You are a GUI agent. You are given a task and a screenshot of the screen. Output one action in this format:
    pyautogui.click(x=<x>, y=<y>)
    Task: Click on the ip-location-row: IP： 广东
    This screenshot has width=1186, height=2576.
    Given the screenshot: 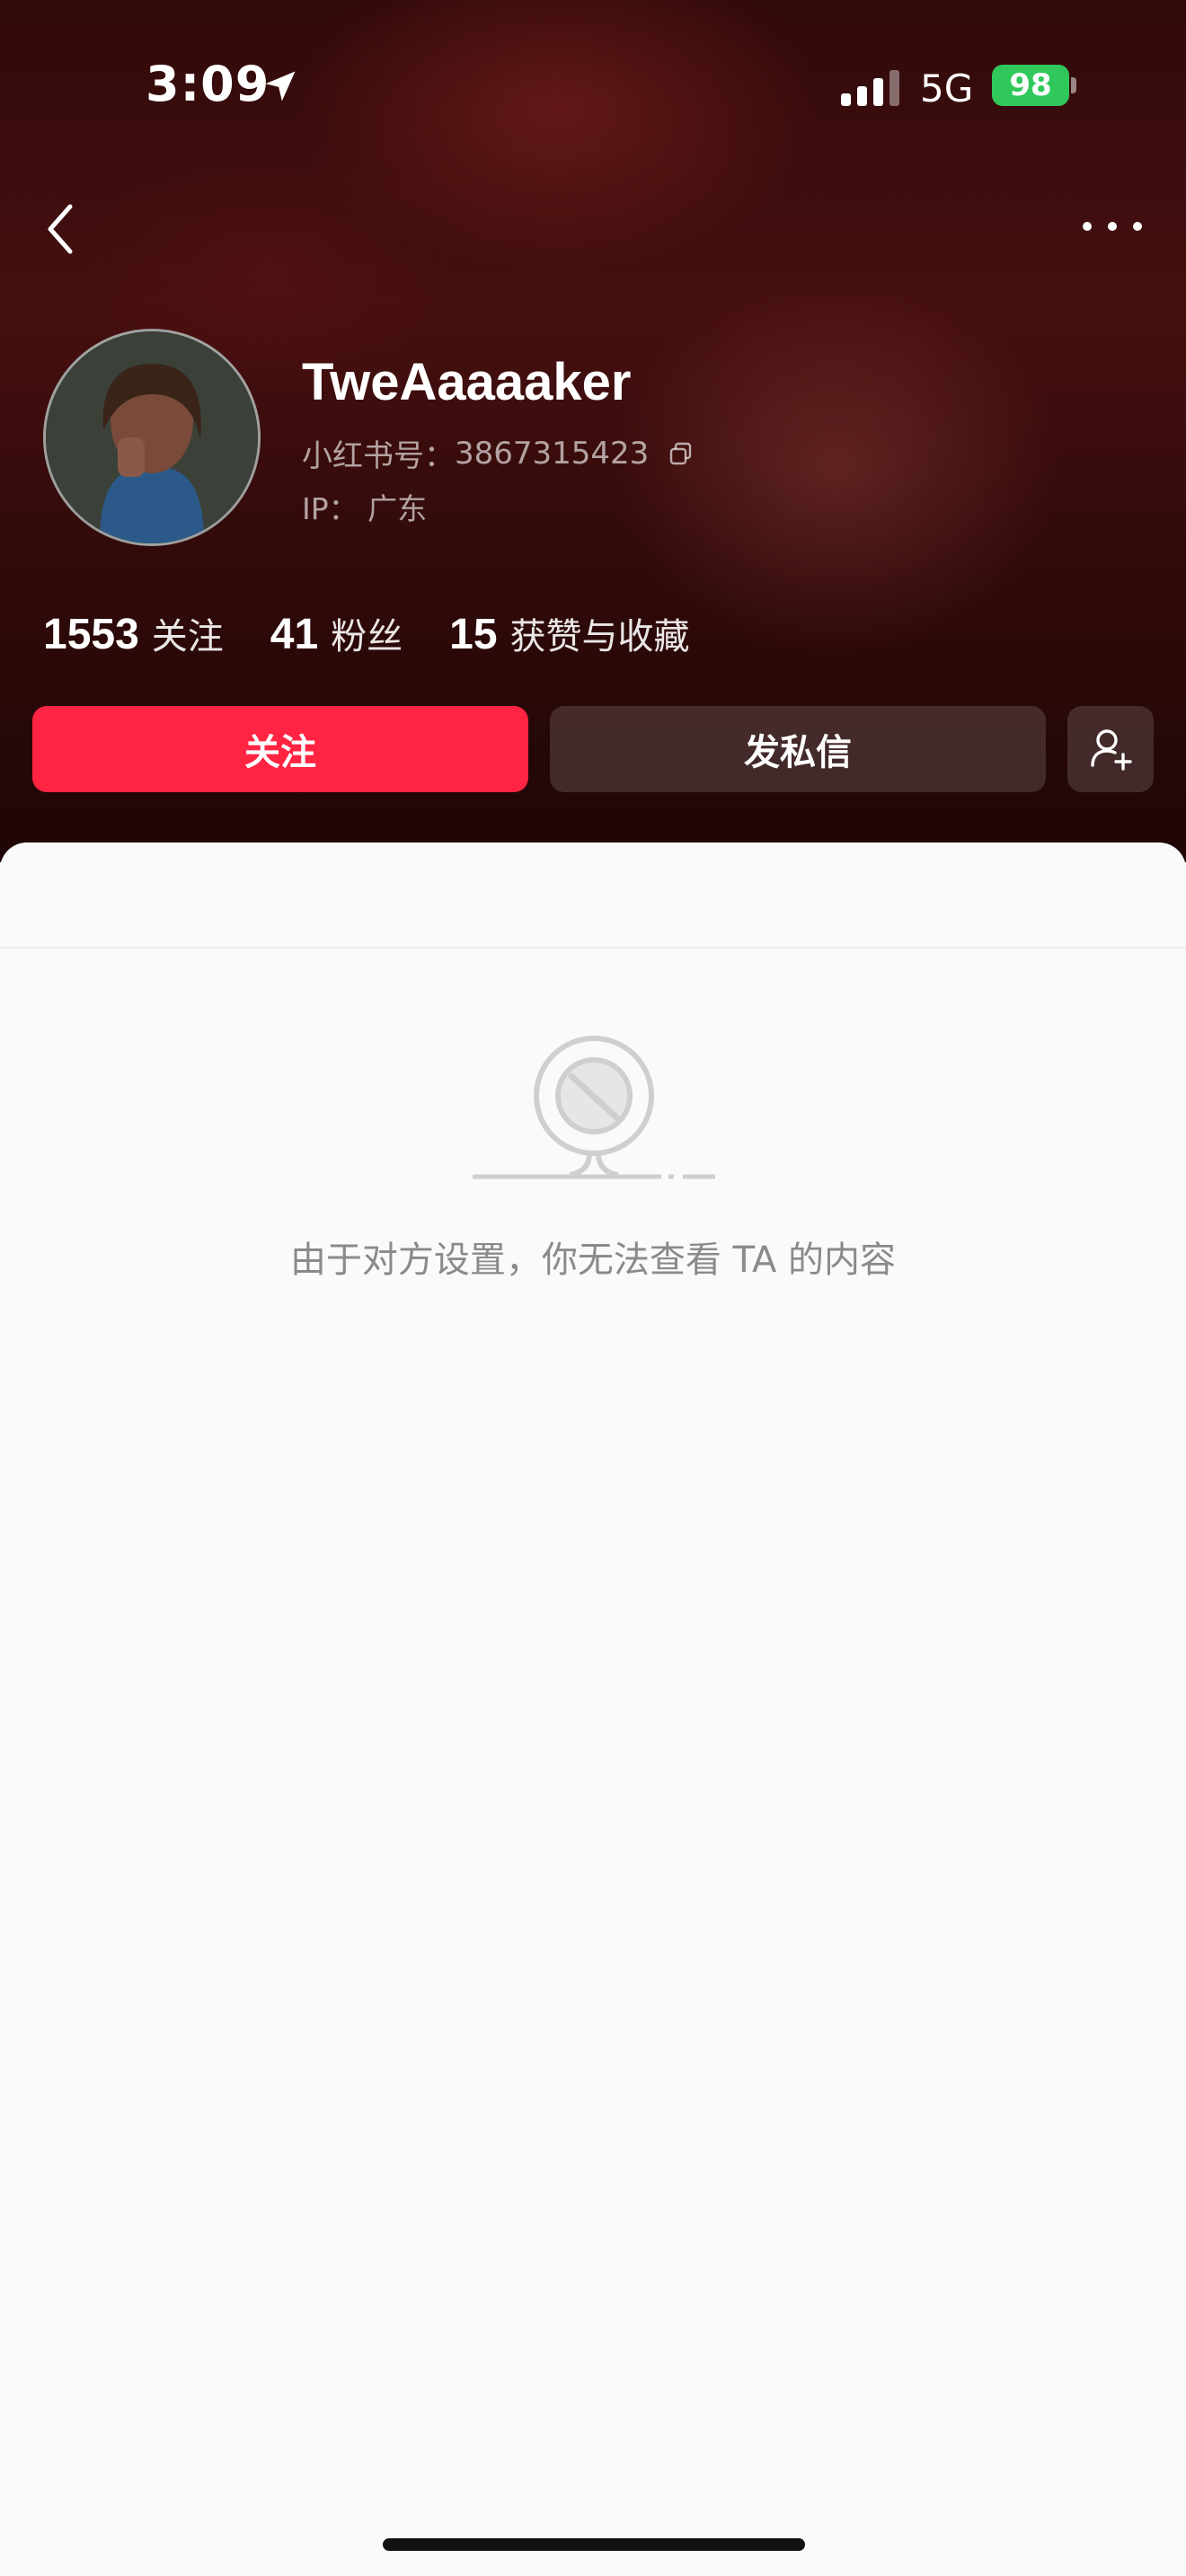 What is the action you would take?
    pyautogui.click(x=364, y=507)
    